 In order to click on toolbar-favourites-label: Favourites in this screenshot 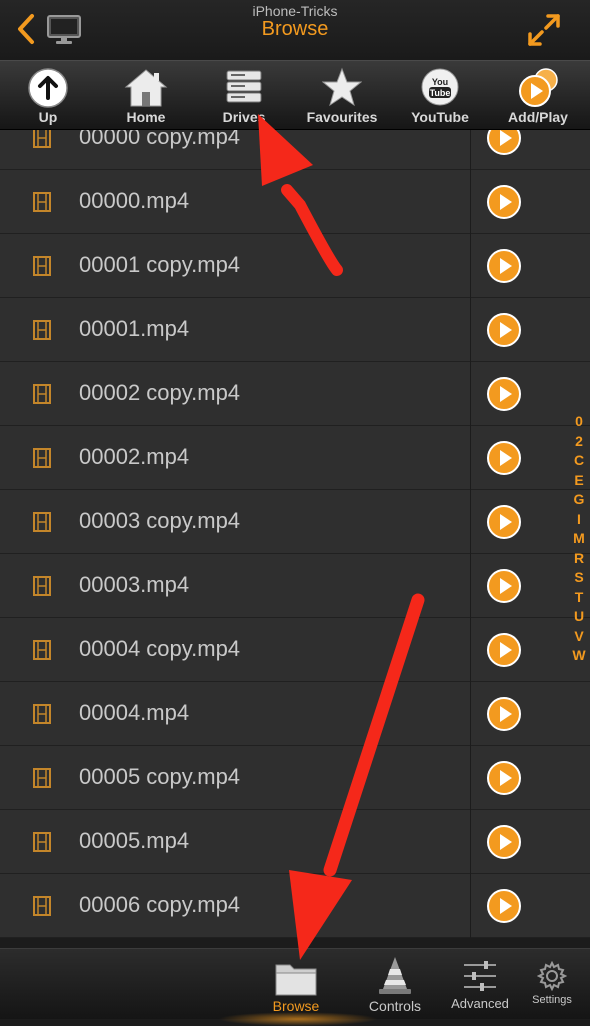, I will do `click(342, 117)`.